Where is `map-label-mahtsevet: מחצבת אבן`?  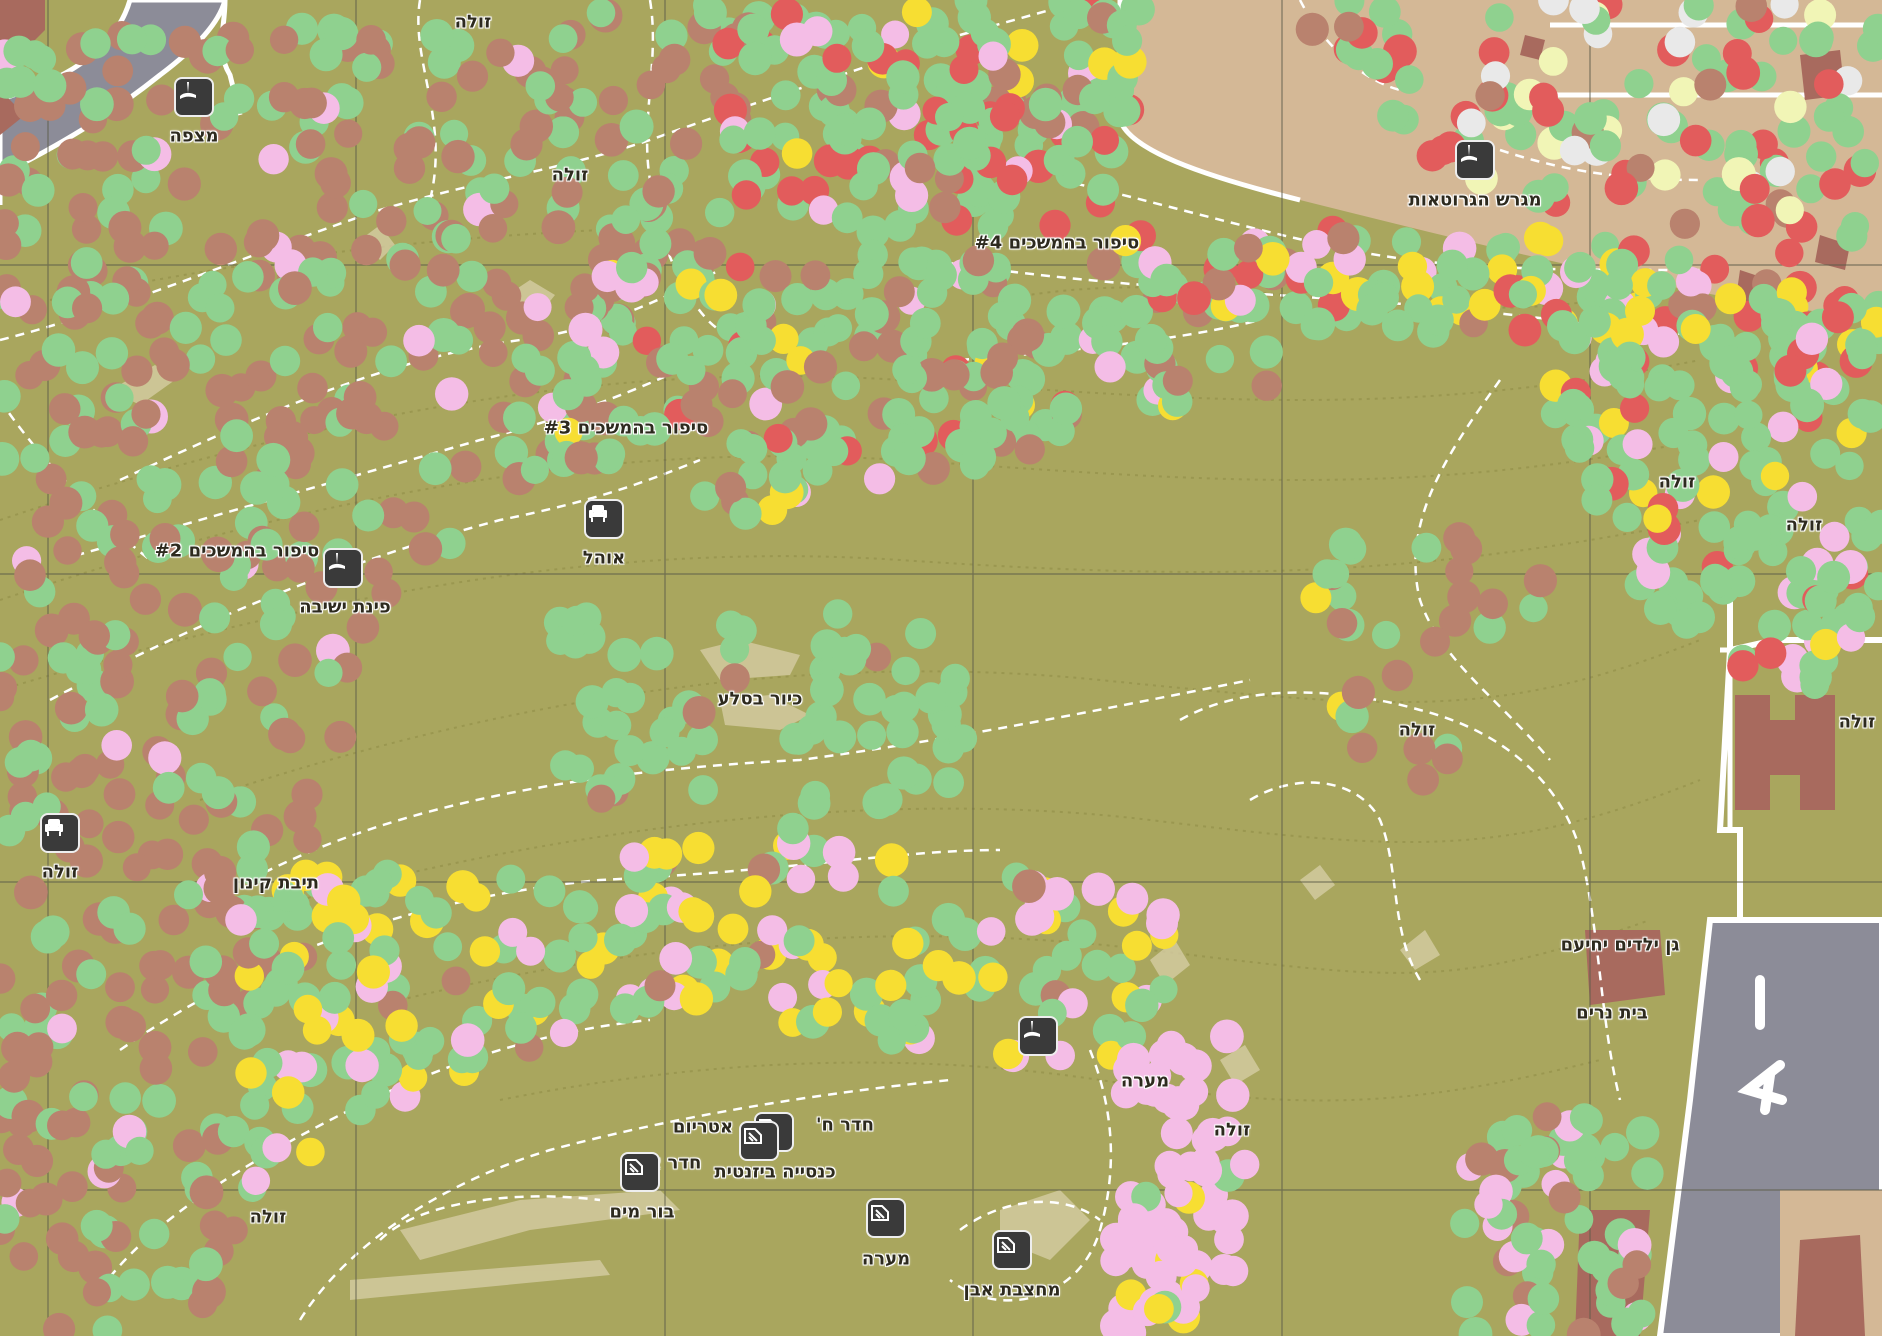 map-label-mahtsevet: מחצבת אבן is located at coordinates (1012, 1290).